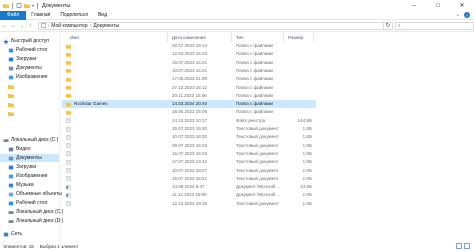  I want to click on file-row: 17.05.2023 21:09 Папка с файлами, so click(189, 79).